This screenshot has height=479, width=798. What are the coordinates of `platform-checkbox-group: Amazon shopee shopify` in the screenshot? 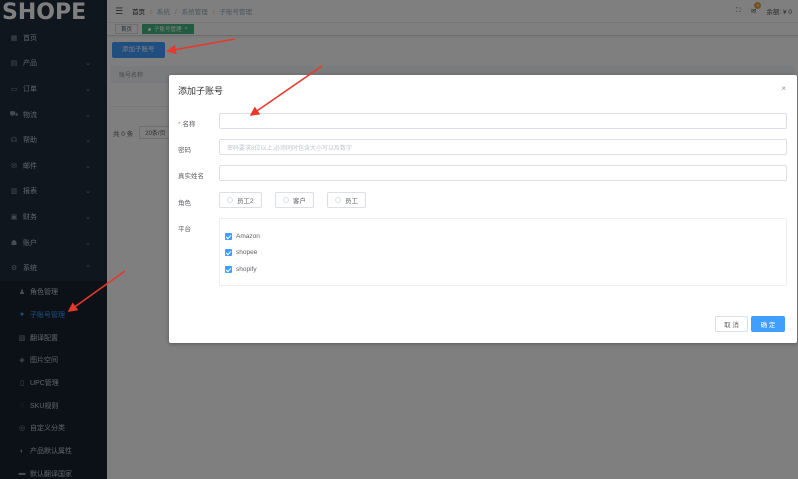 It's located at (503, 252).